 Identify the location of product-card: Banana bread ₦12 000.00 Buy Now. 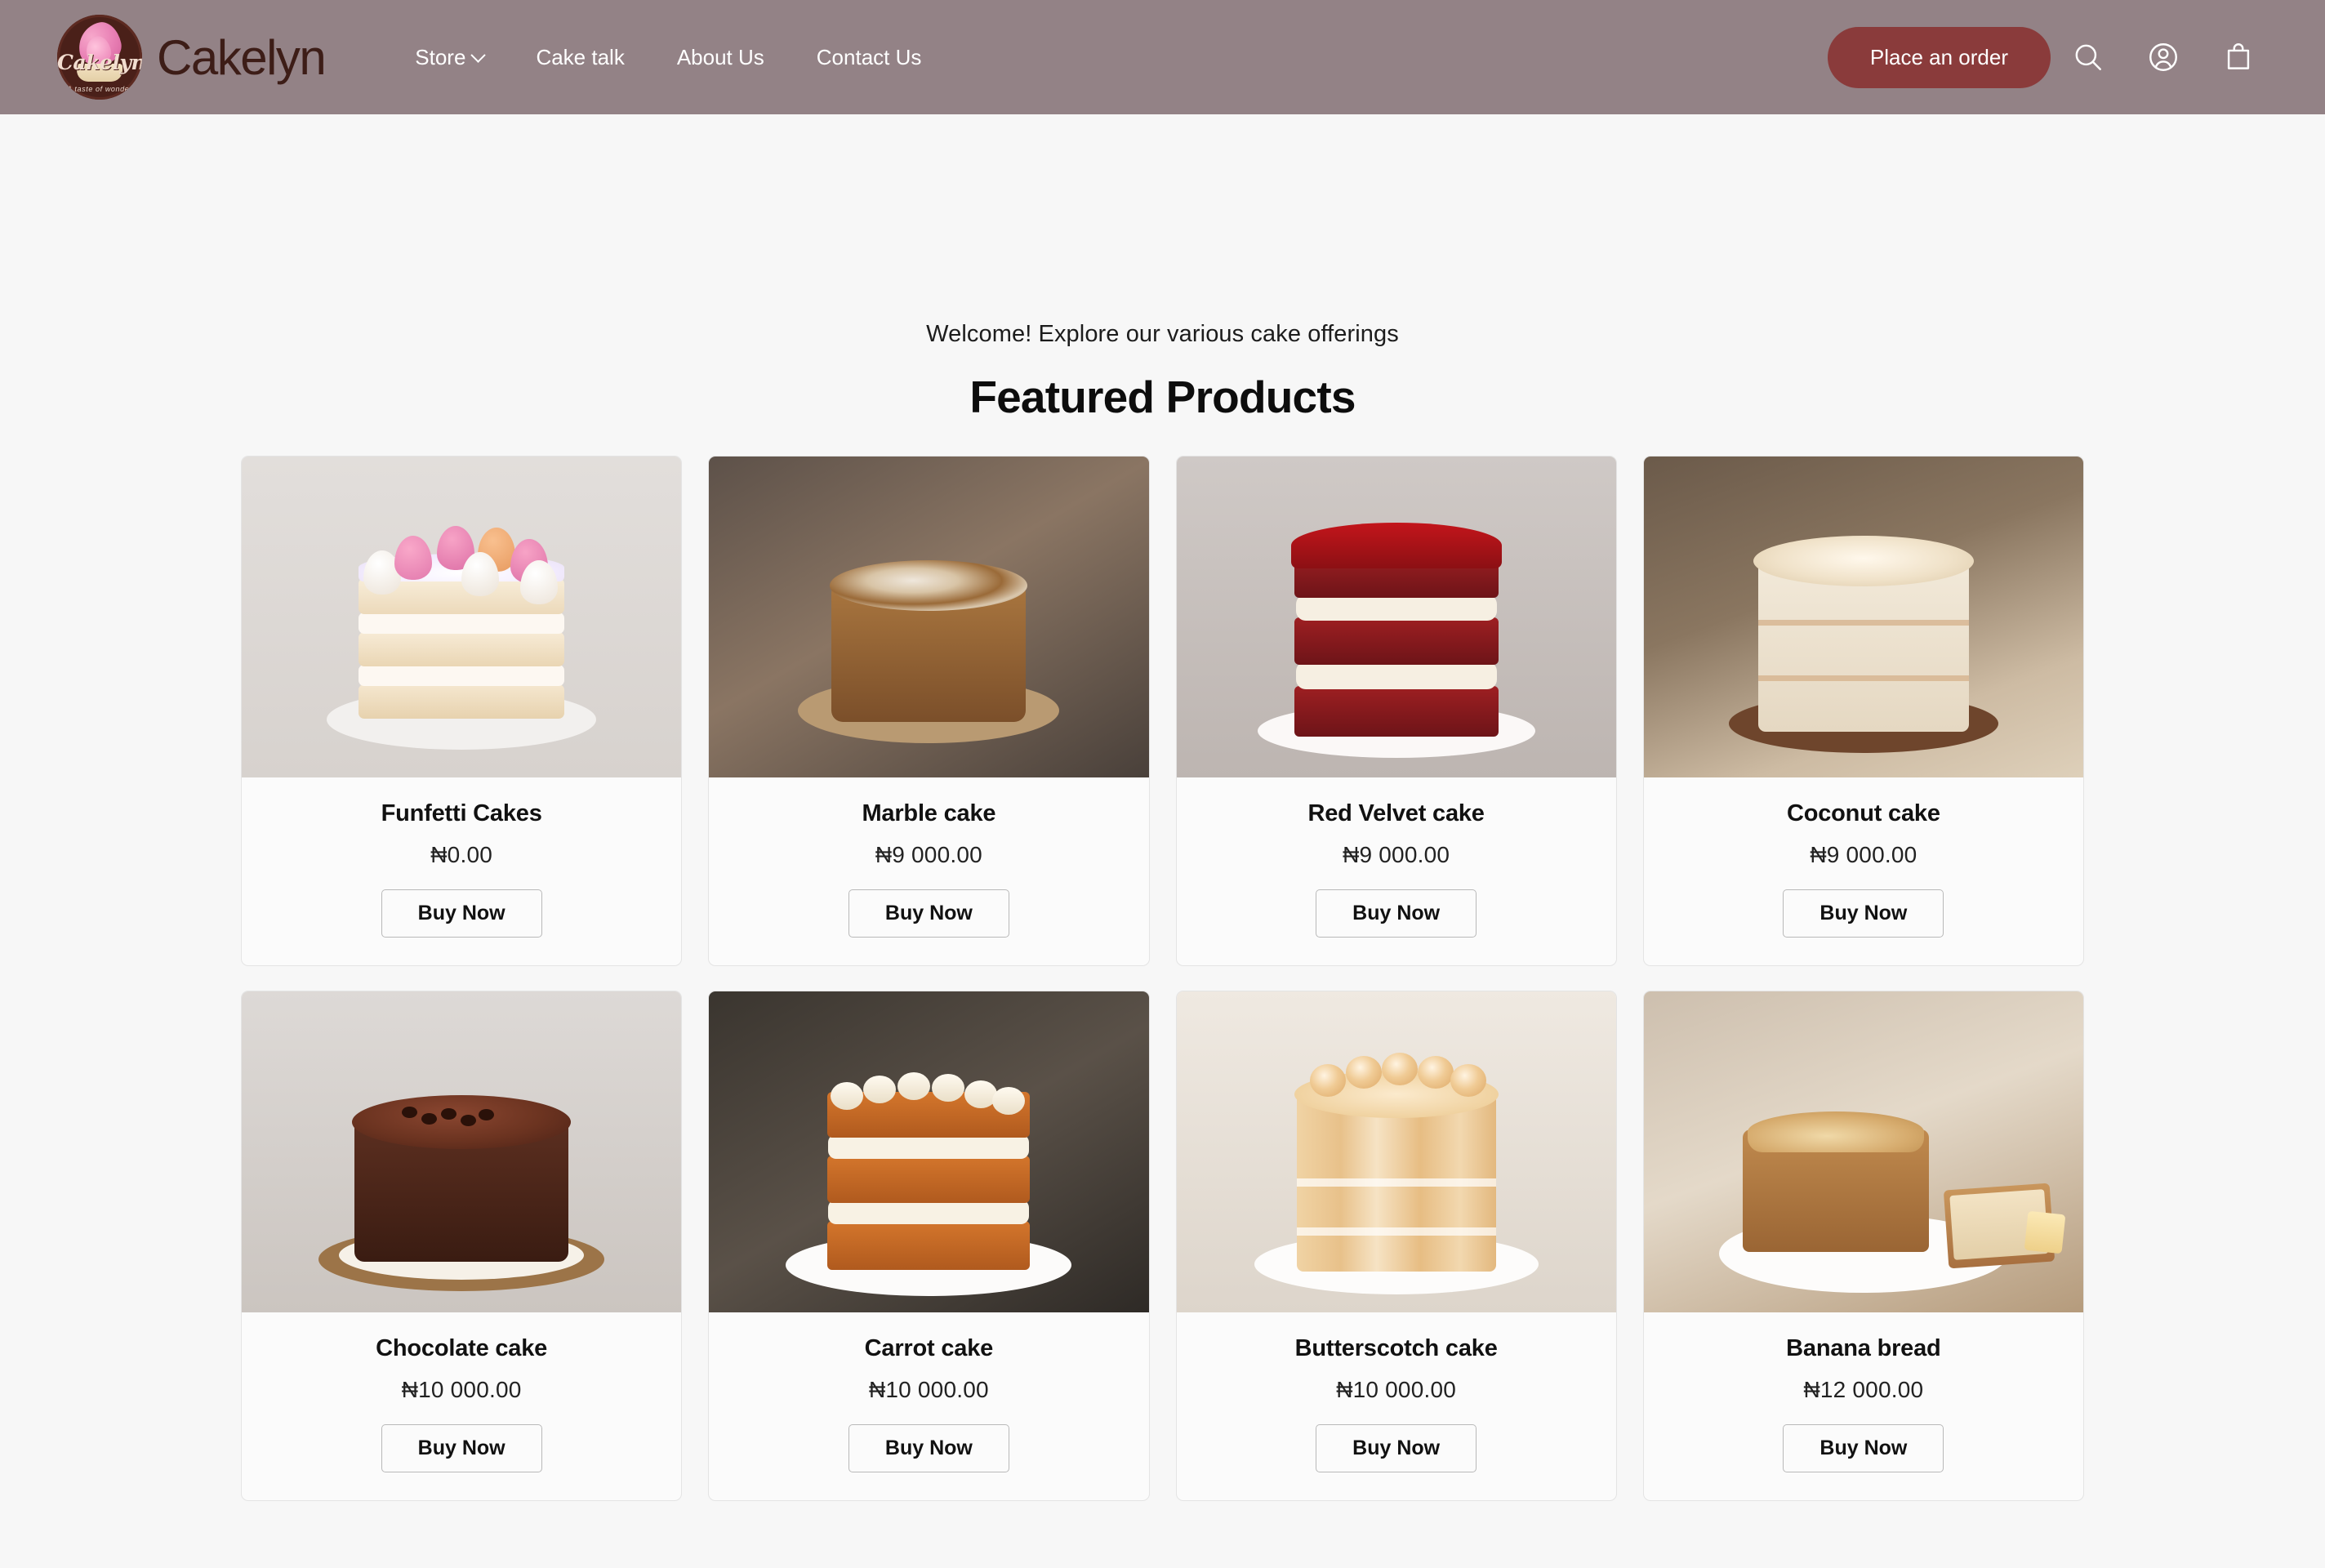
(1863, 1246).